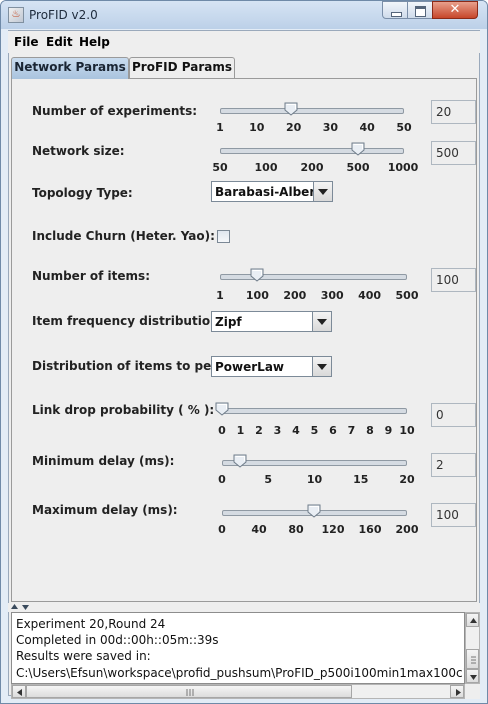 This screenshot has height=704, width=488. What do you see at coordinates (128, 321) in the screenshot?
I see `item-frequency-label: Item frequency distribution:` at bounding box center [128, 321].